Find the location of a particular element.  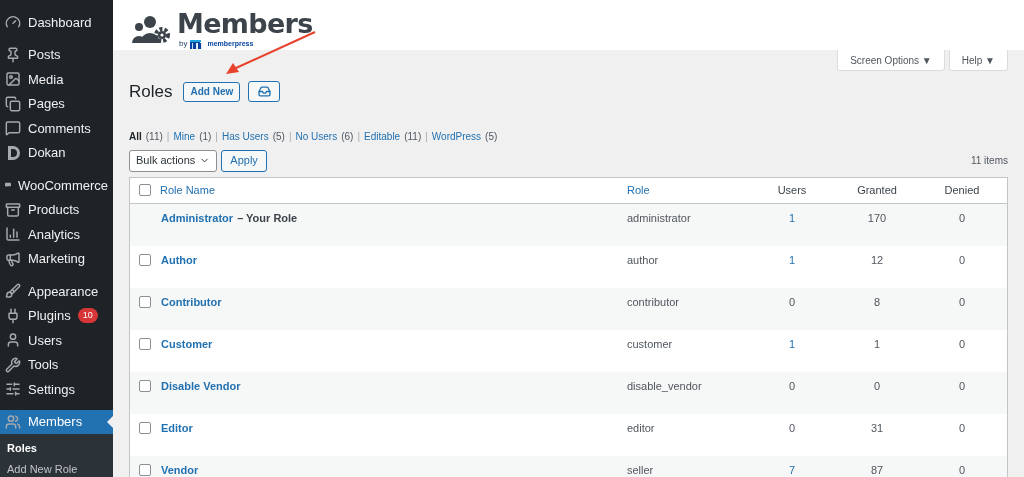

table-cell-text: 31 is located at coordinates (877, 428).